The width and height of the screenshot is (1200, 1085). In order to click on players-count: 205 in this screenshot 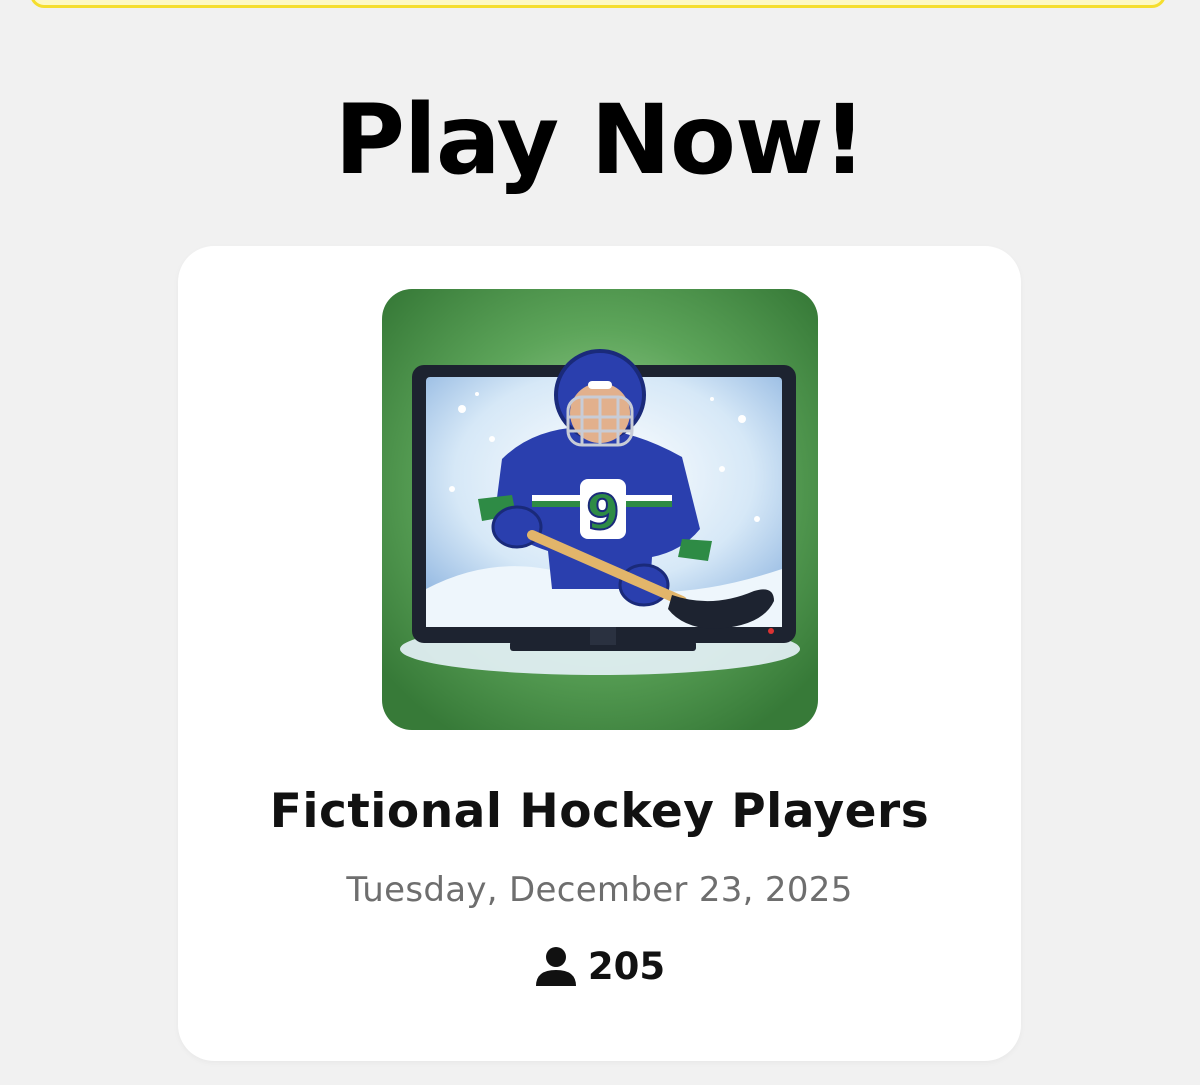, I will do `click(626, 966)`.